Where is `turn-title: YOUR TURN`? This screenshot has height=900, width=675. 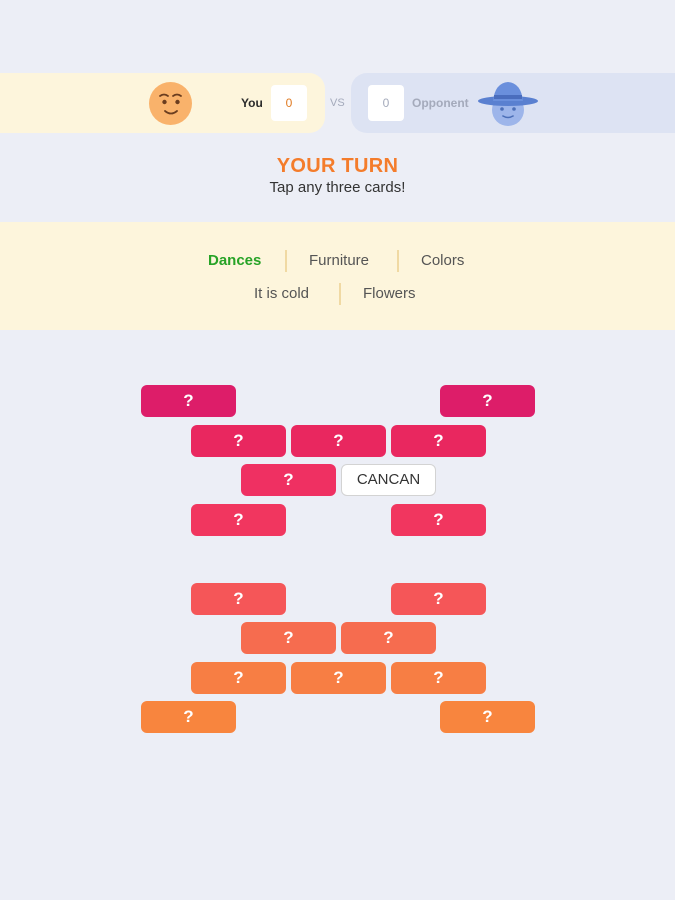 turn-title: YOUR TURN is located at coordinates (337, 166).